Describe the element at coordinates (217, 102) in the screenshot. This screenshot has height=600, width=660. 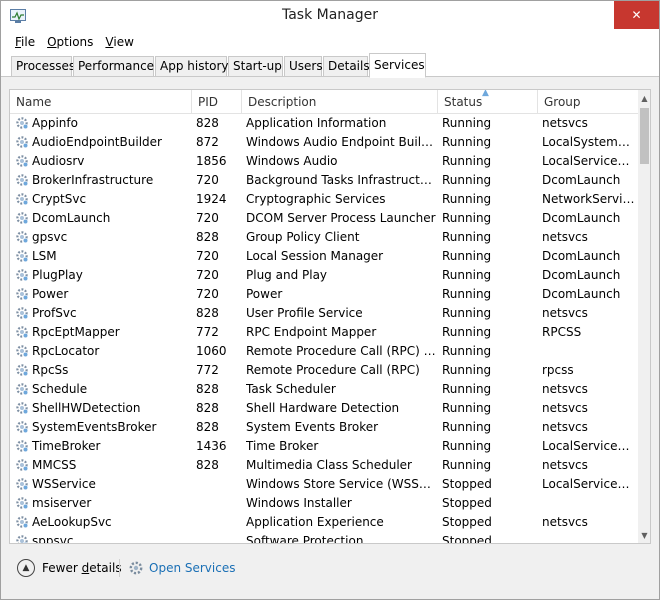
I see `column-header-pid: PID` at that location.